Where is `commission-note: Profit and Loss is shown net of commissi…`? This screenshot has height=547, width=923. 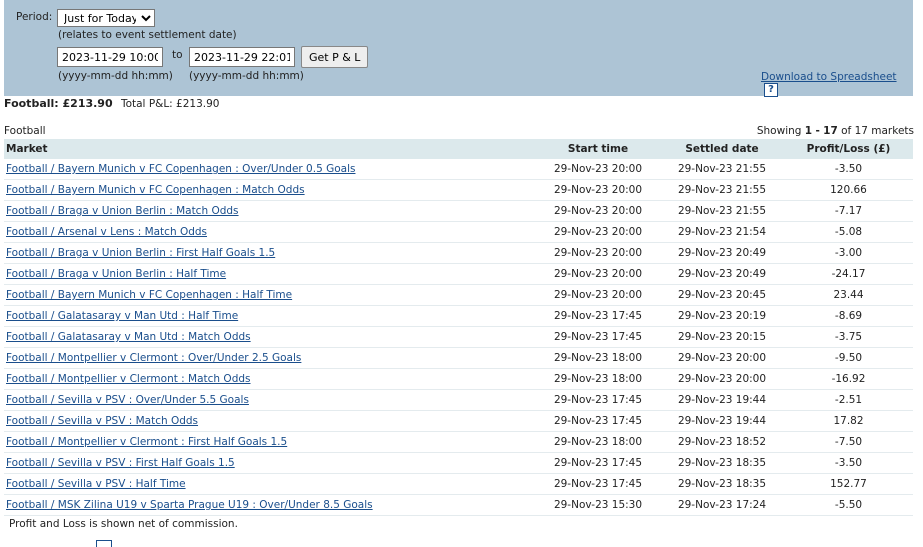
commission-note: Profit and Loss is shown net of commissi… is located at coordinates (123, 524).